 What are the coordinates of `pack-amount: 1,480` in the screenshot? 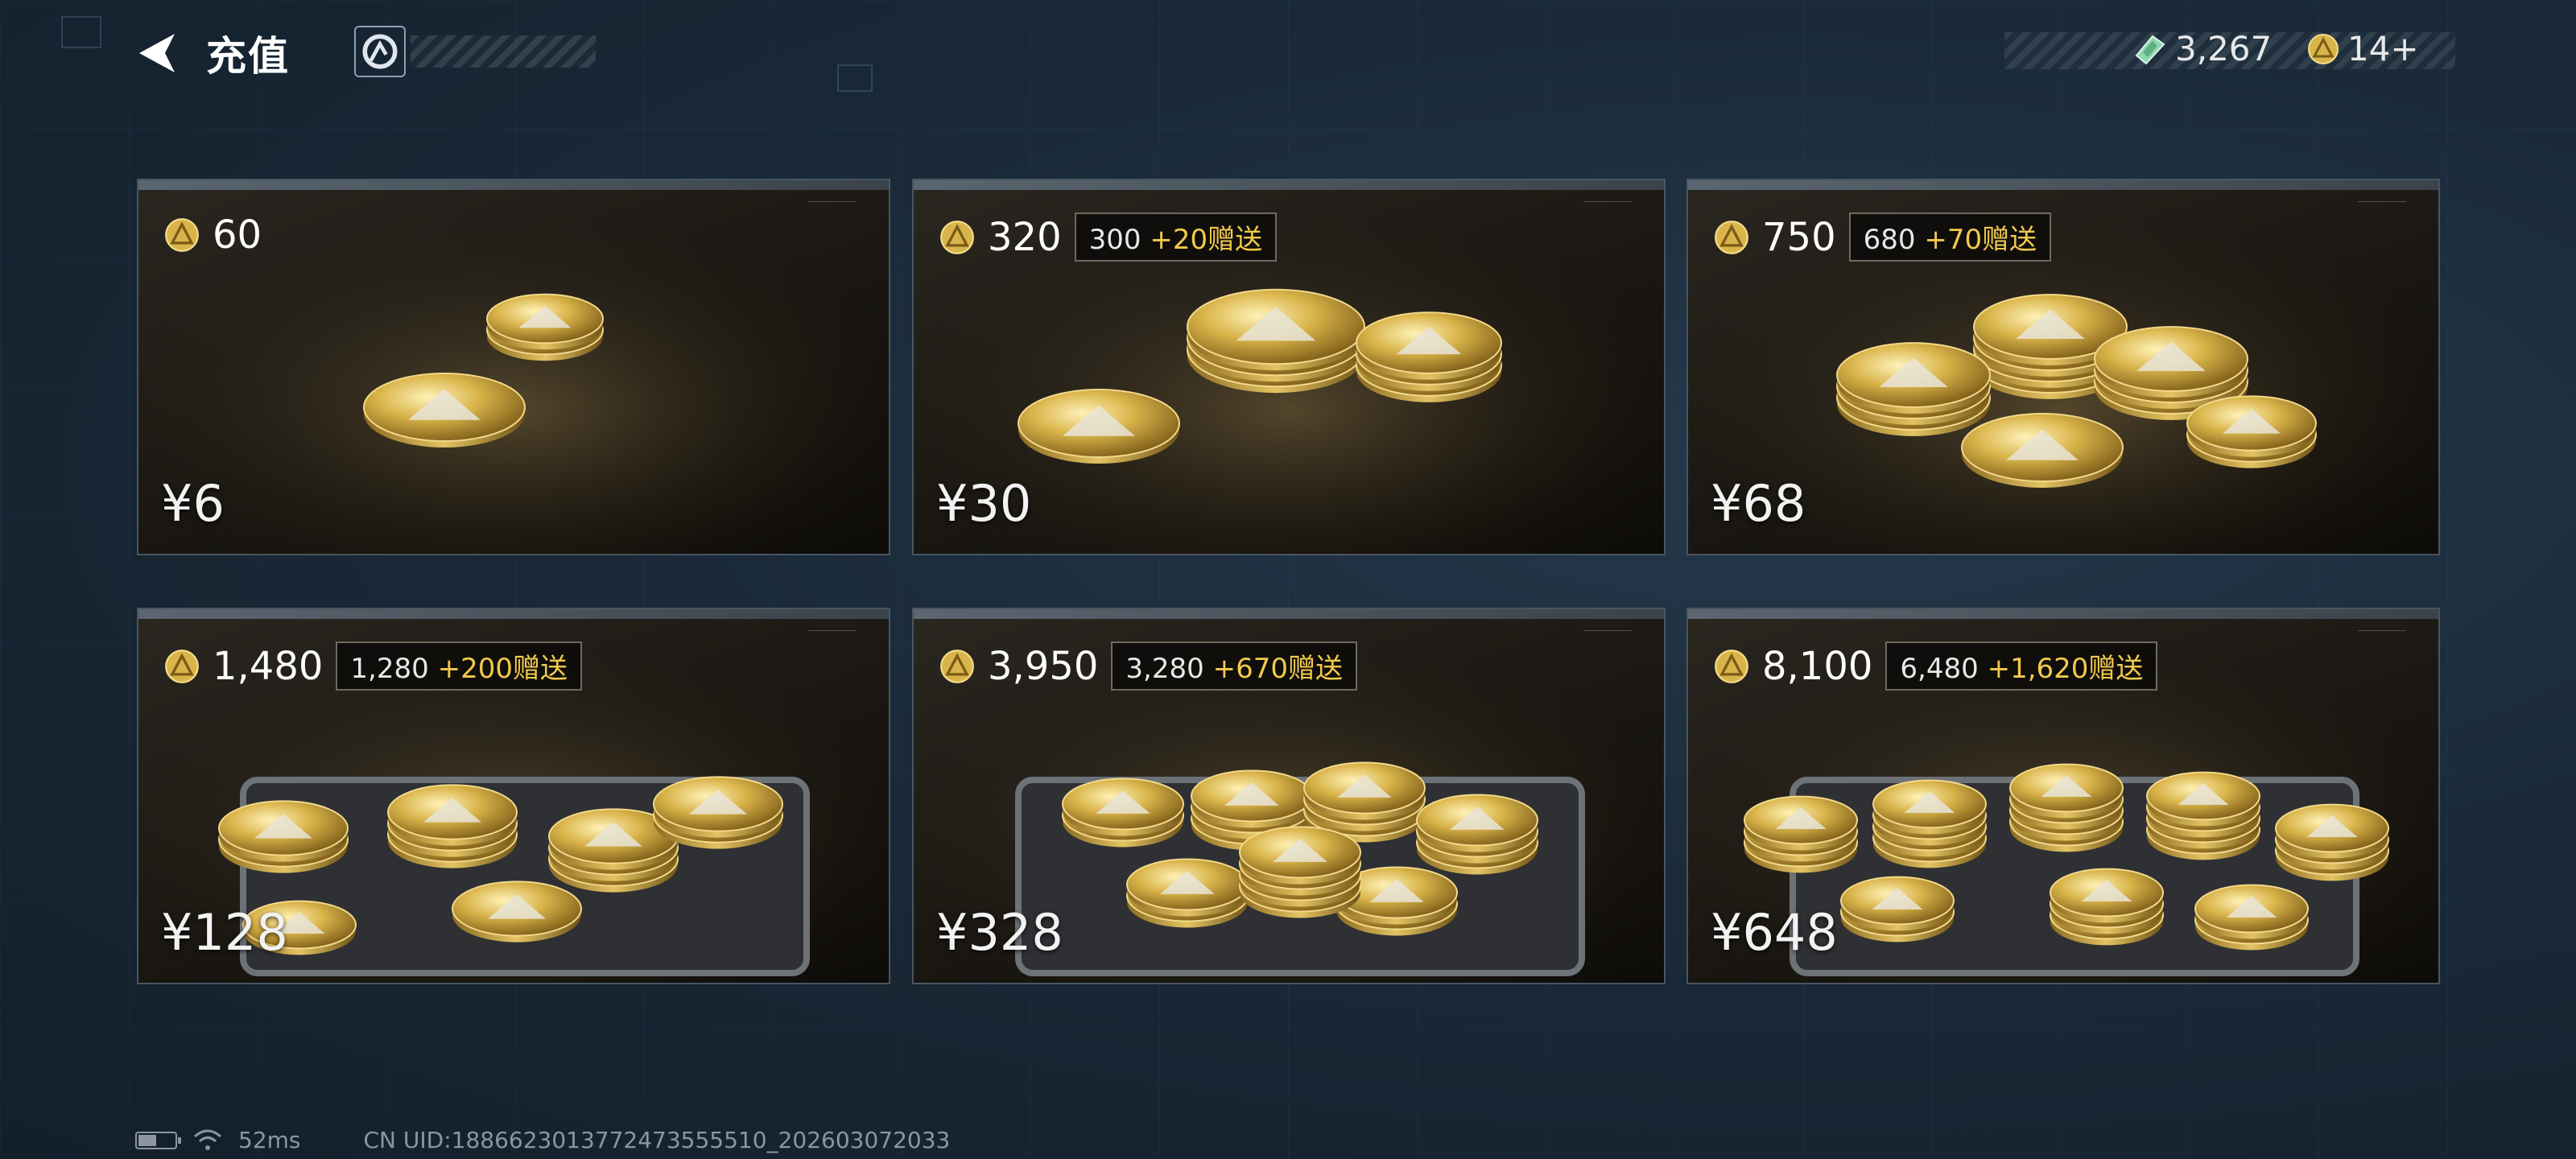 It's located at (268, 666).